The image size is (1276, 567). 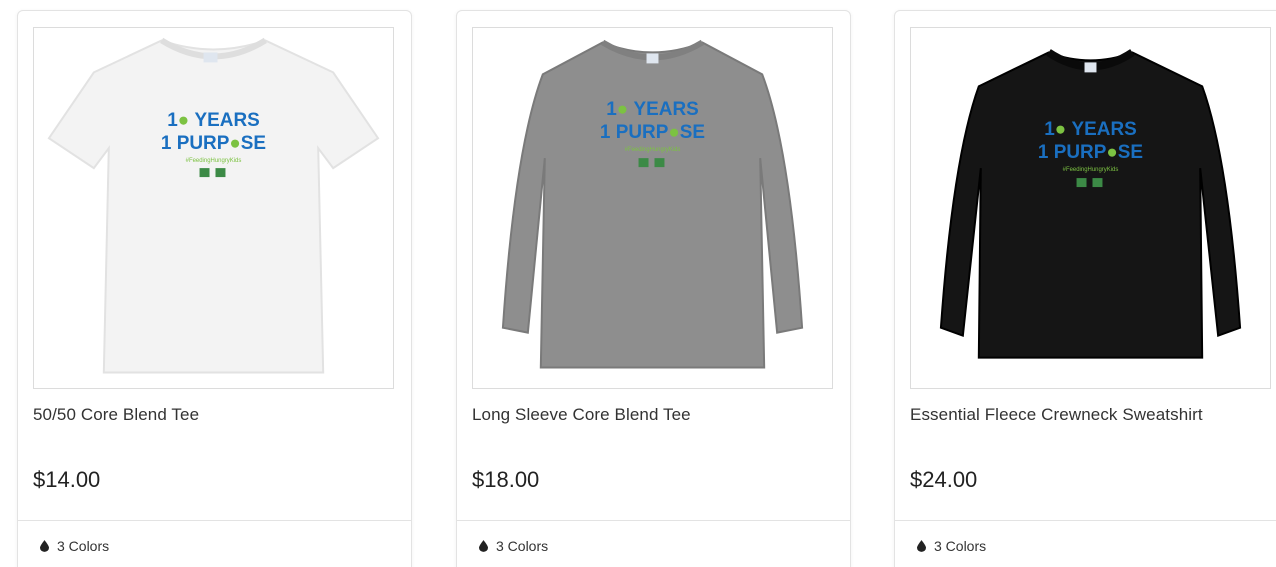 I want to click on product-price: $14.00, so click(x=67, y=479).